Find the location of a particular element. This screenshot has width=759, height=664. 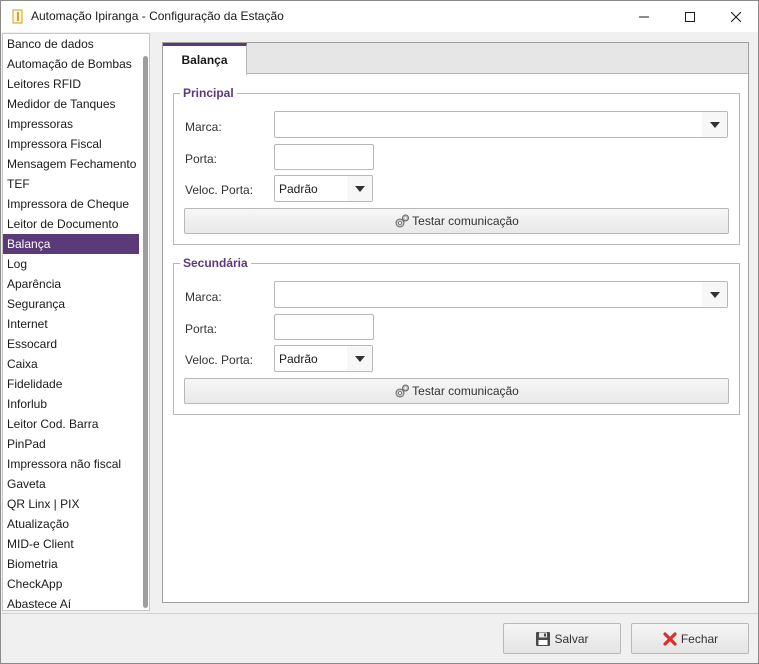

sidebar-item-leitor-de-documento: Leitor de Documento is located at coordinates (71, 224).